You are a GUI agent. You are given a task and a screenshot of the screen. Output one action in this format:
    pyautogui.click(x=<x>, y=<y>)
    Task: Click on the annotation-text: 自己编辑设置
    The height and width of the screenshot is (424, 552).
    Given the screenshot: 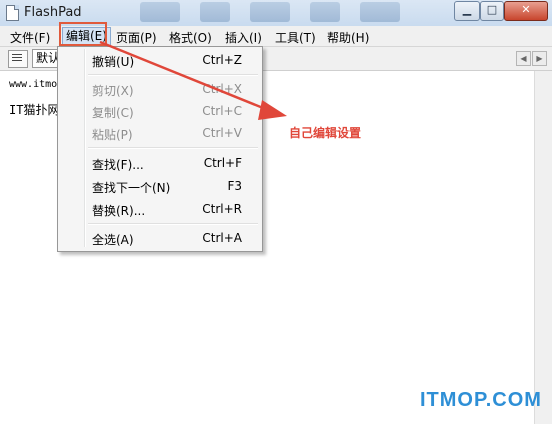 What is the action you would take?
    pyautogui.click(x=325, y=133)
    